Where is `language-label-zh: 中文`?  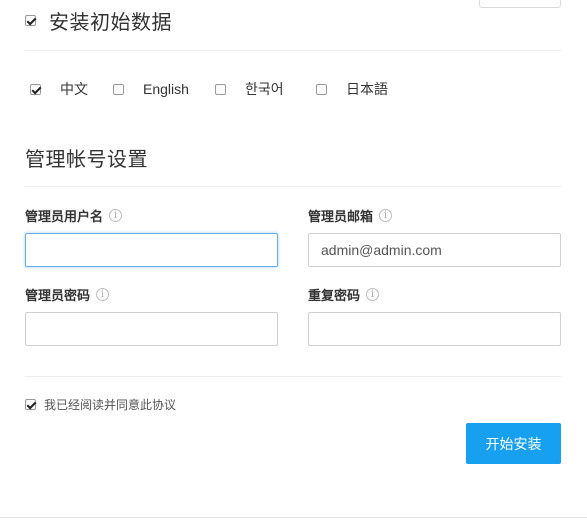
language-label-zh: 中文 is located at coordinates (74, 89).